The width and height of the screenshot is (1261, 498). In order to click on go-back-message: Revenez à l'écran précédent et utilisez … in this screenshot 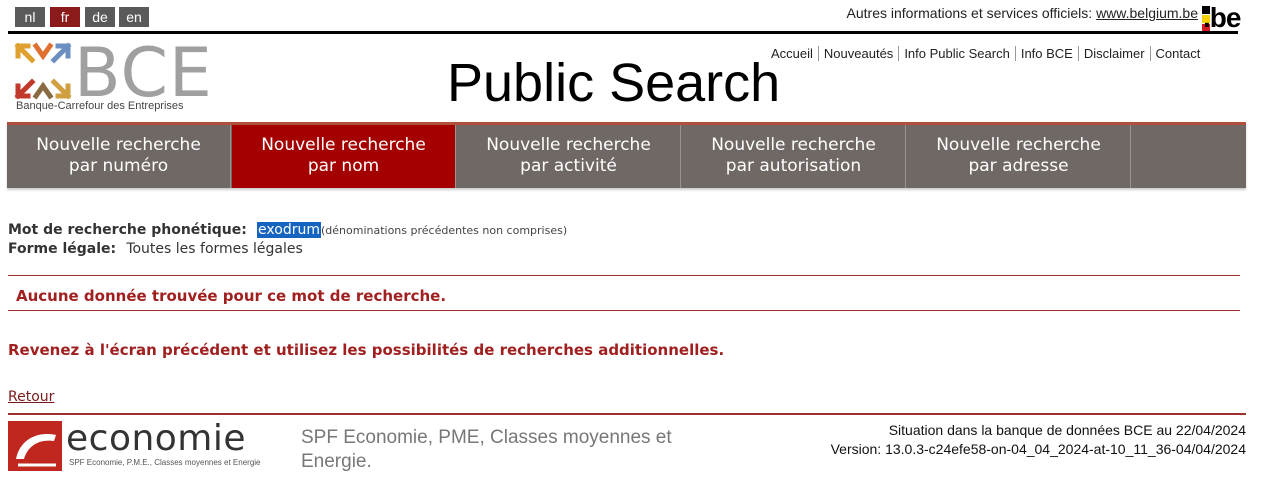, I will do `click(366, 350)`.